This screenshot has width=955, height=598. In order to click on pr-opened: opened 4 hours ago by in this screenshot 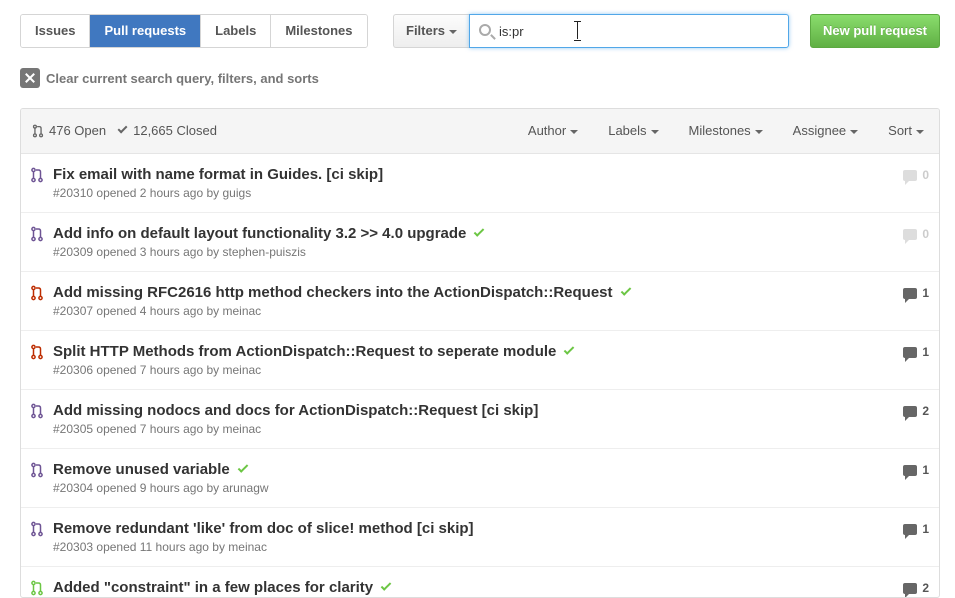, I will do `click(158, 311)`.